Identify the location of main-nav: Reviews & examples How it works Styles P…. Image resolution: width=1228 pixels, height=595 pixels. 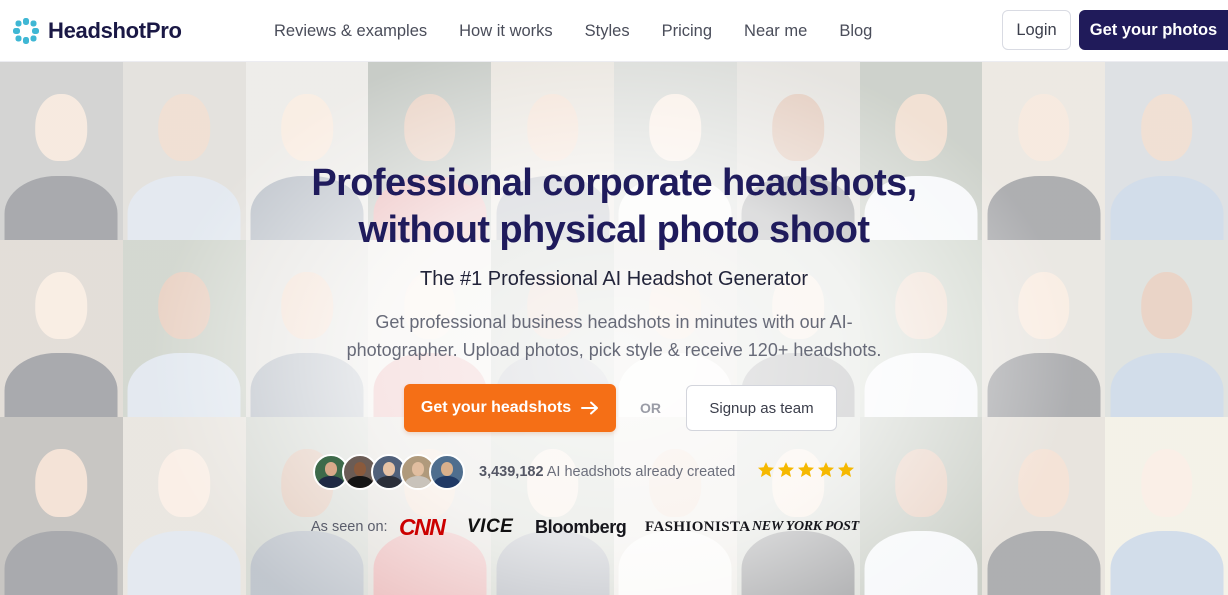
(589, 31).